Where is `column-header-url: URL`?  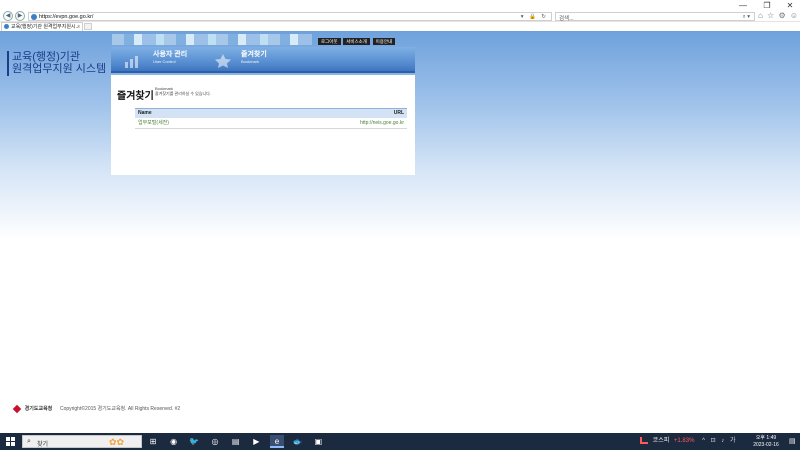 column-header-url: URL is located at coordinates (328, 113).